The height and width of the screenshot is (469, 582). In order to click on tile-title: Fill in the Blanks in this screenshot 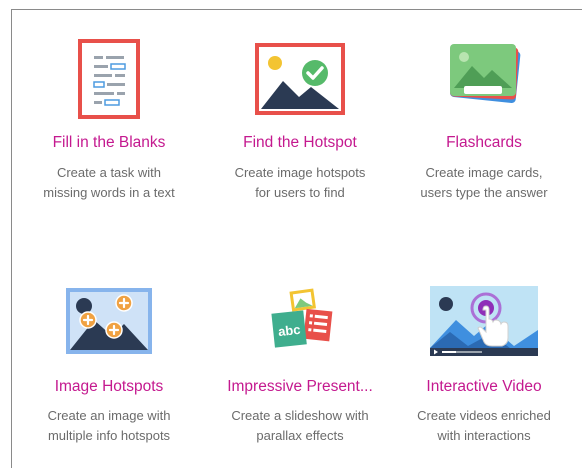, I will do `click(109, 143)`.